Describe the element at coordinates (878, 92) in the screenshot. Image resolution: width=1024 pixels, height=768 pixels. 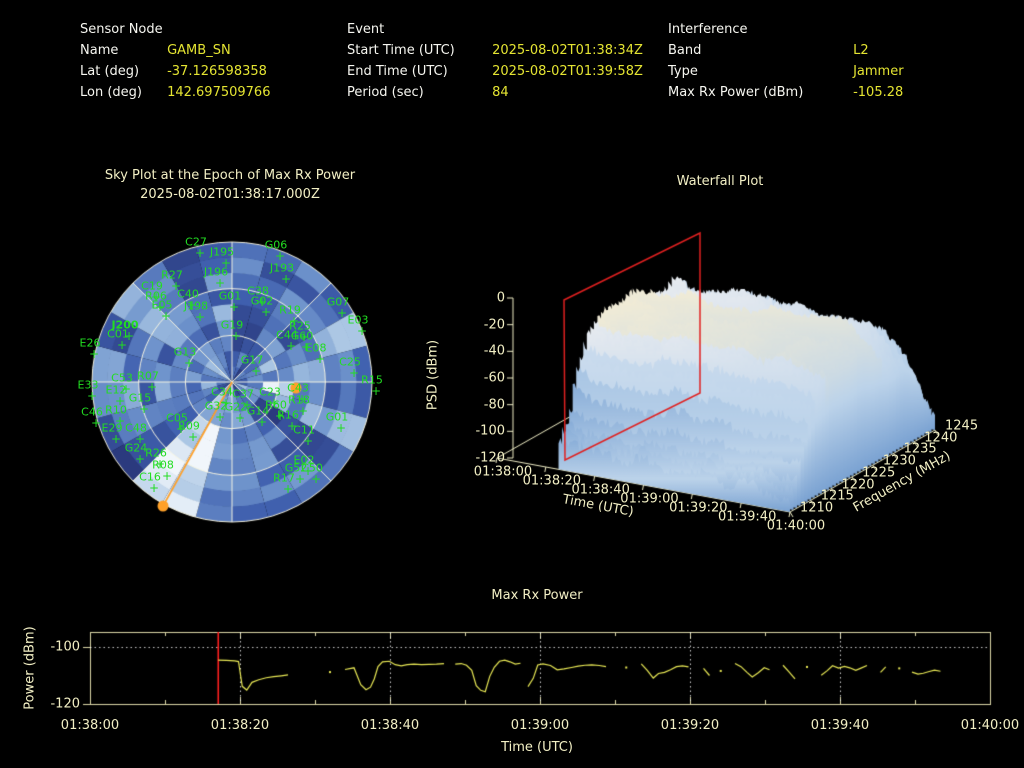
I see `interference-power-value: -105.28` at that location.